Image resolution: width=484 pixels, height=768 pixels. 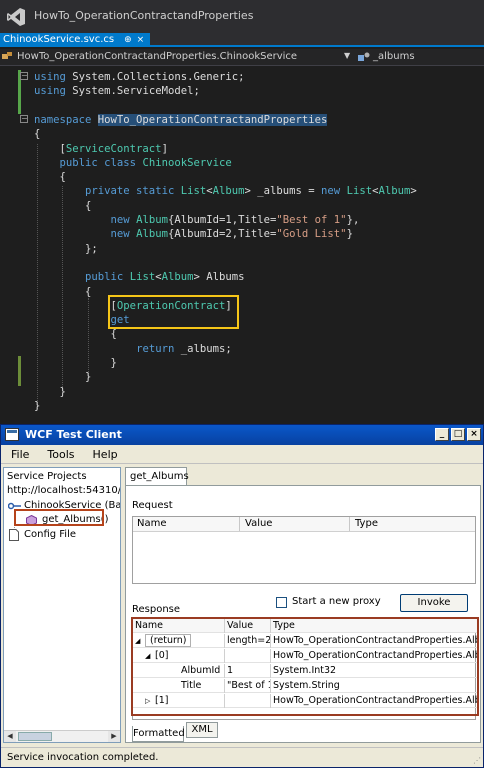 What do you see at coordinates (222, 220) in the screenshot?
I see `code-token: {AlbumId=1,Title=` at bounding box center [222, 220].